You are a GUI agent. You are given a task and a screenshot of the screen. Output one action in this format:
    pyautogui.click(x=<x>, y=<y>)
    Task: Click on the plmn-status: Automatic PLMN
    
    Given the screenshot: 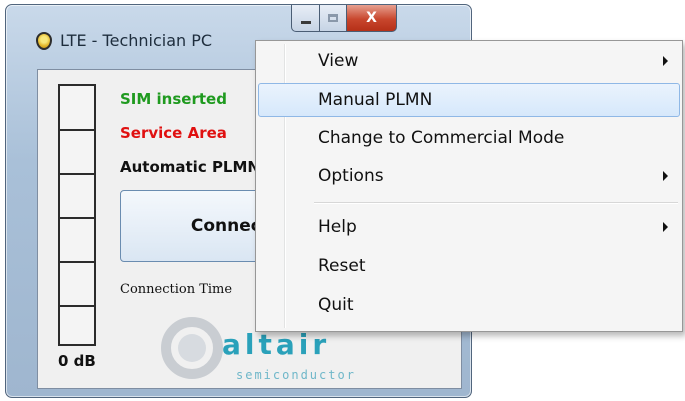 What is the action you would take?
    pyautogui.click(x=190, y=167)
    